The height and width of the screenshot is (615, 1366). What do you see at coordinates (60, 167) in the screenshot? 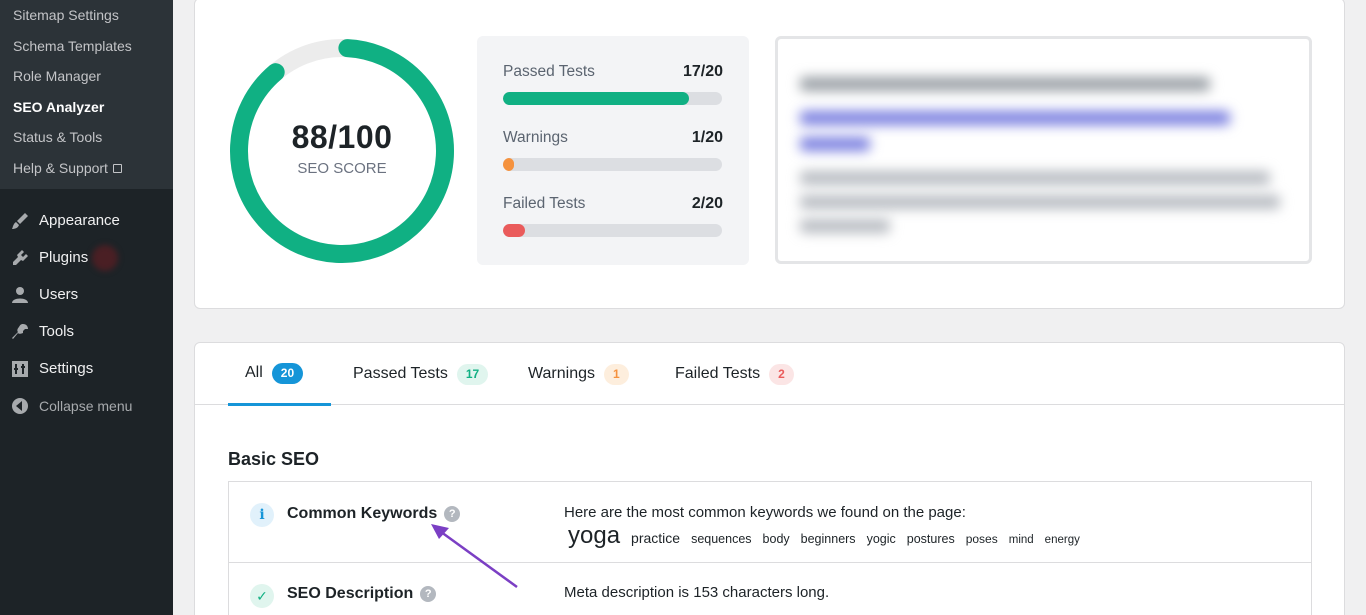
I see `help-support-label: Help & Support` at bounding box center [60, 167].